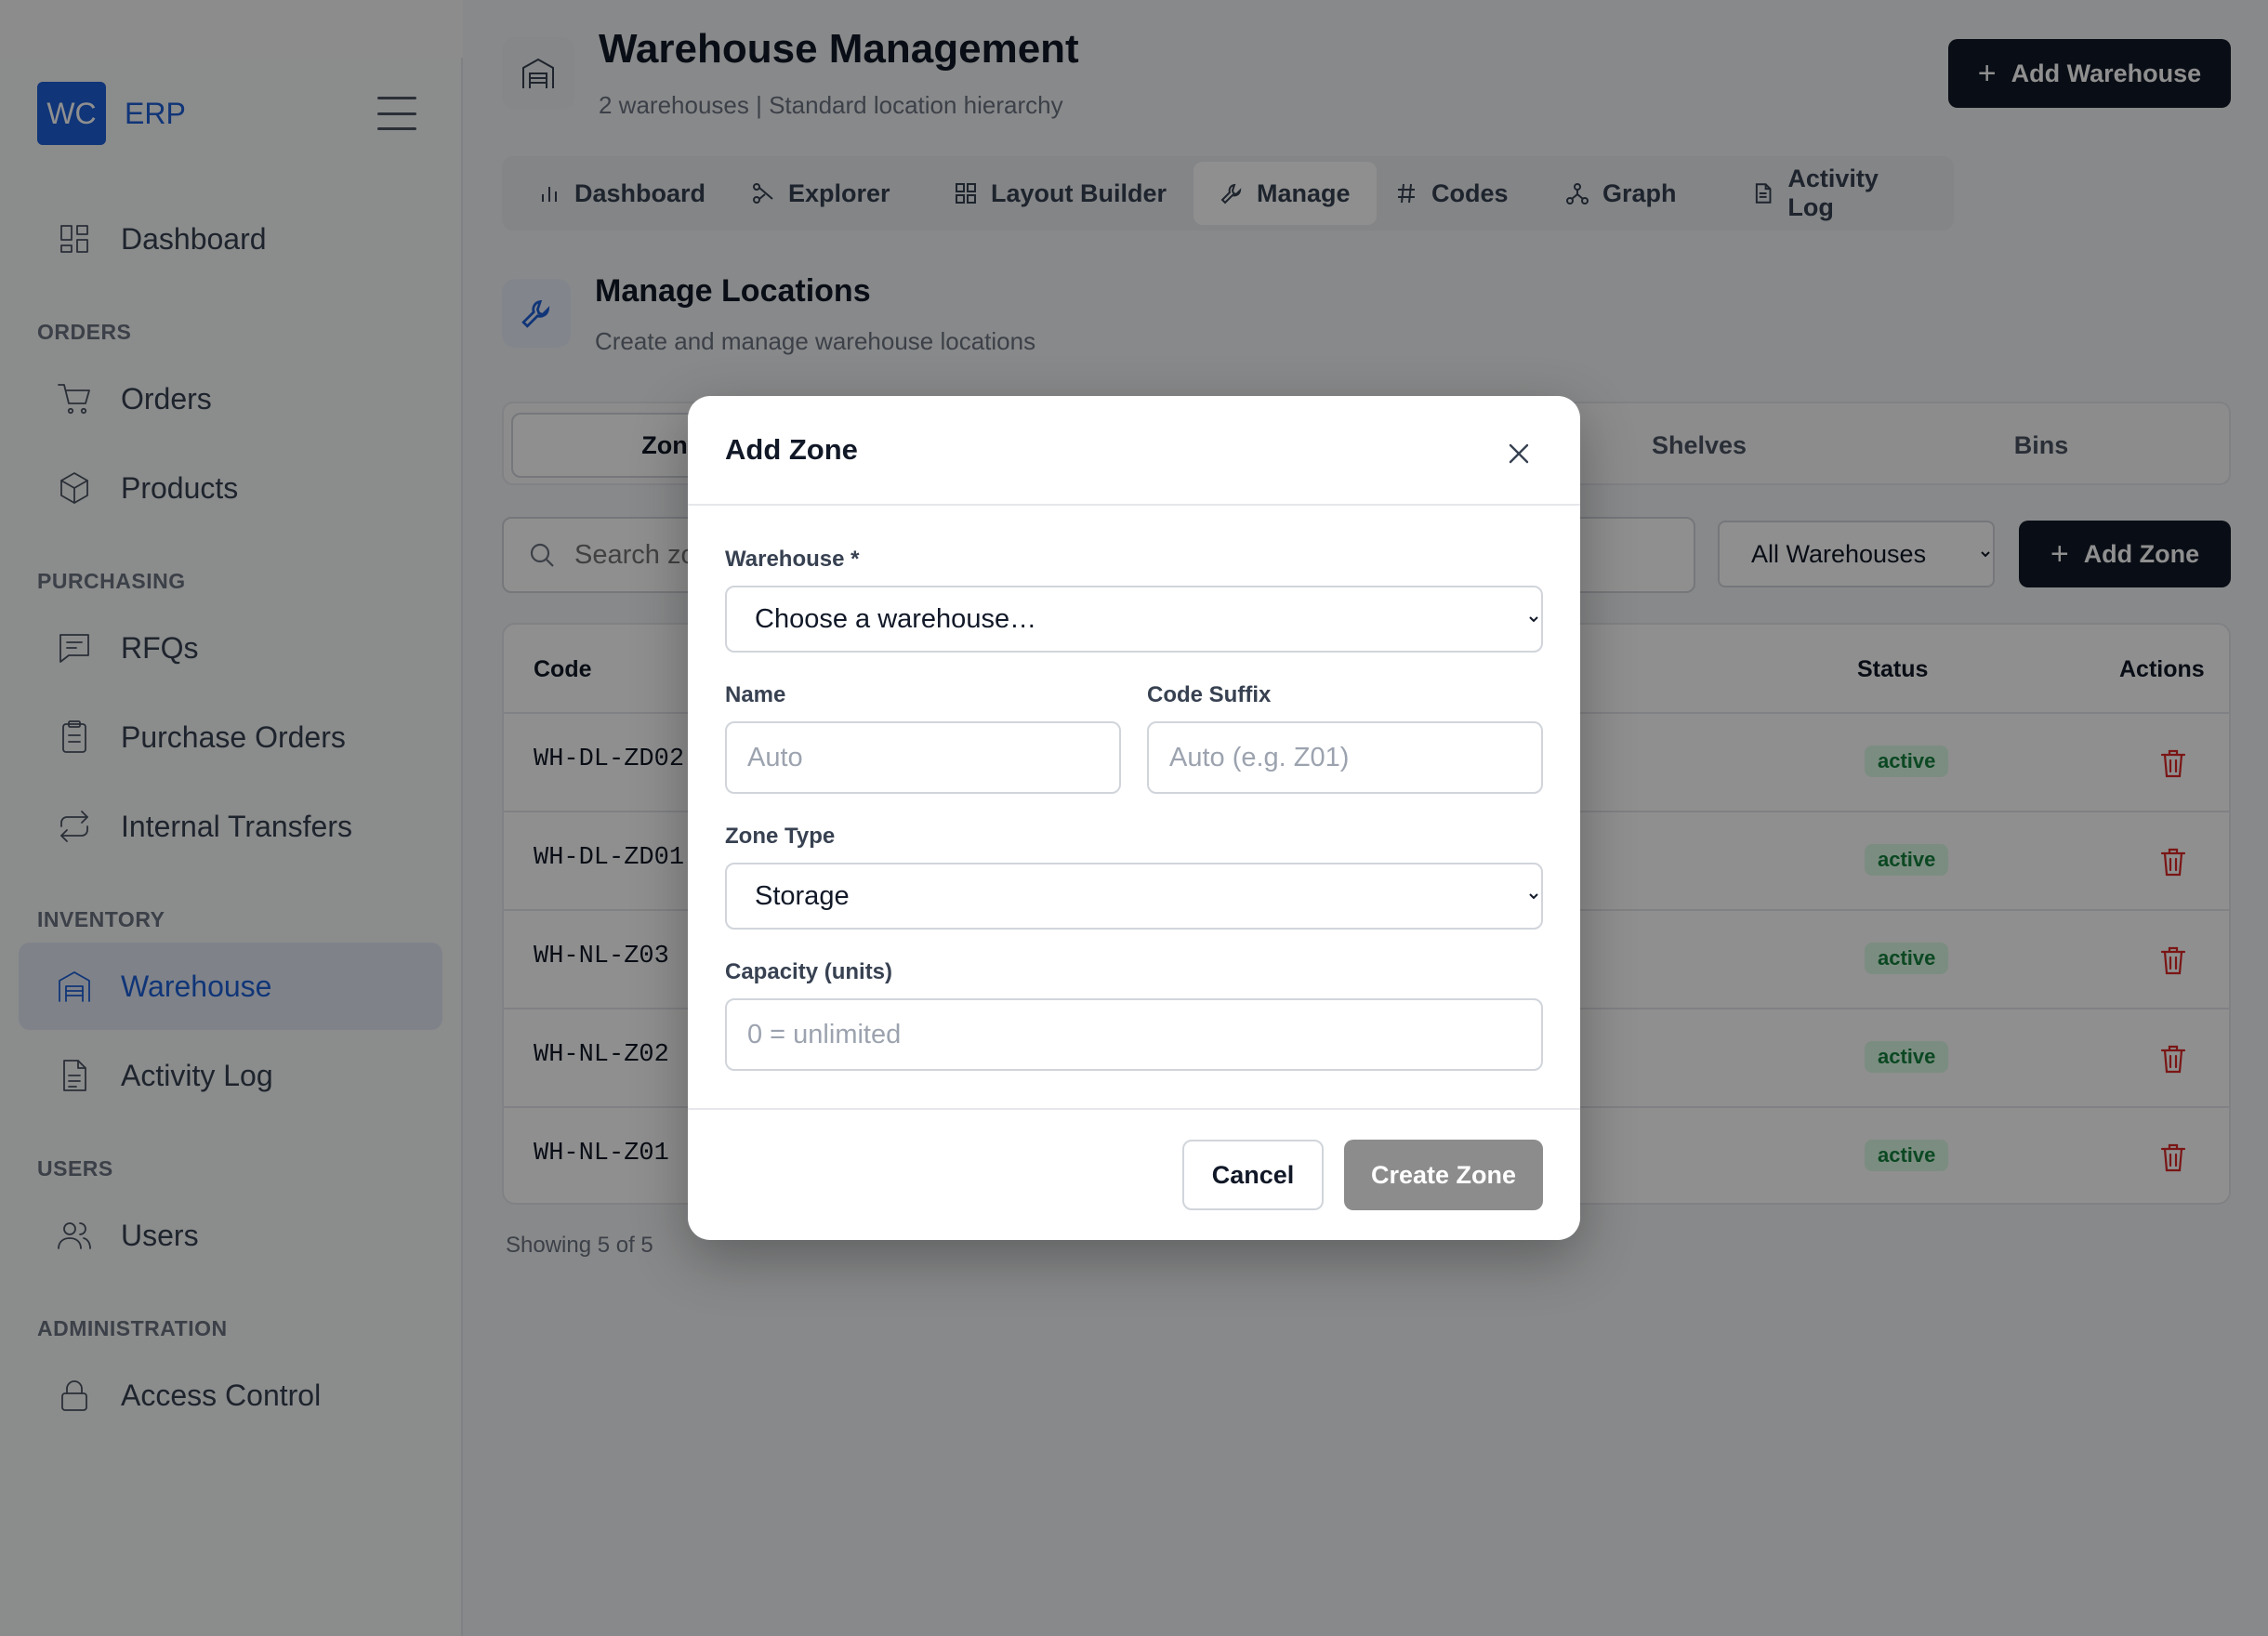 This screenshot has width=2268, height=1636. What do you see at coordinates (792, 560) in the screenshot?
I see `warehouse-label: Warehouse *` at bounding box center [792, 560].